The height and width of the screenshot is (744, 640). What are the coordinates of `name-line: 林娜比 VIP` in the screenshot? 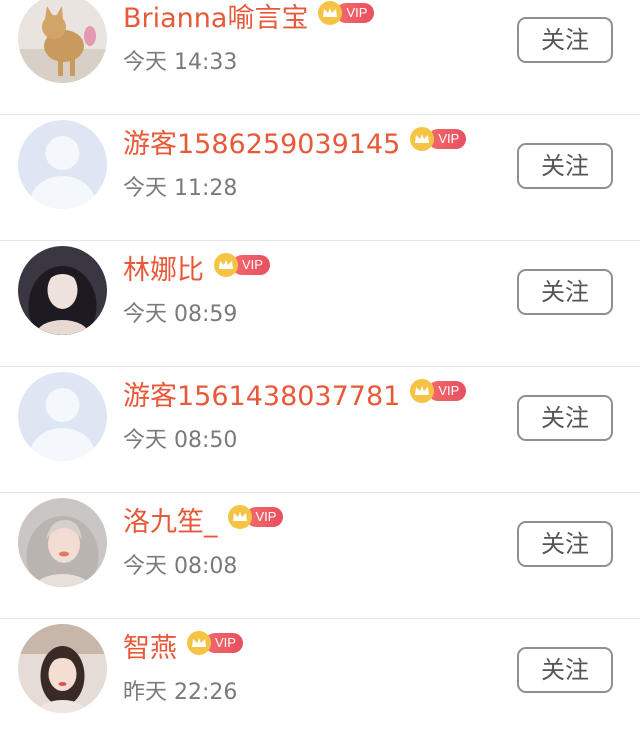 It's located at (196, 271).